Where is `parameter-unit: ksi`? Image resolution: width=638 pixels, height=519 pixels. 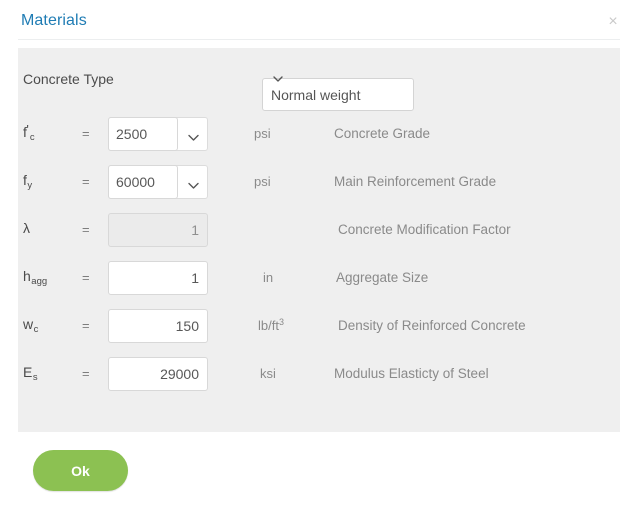 parameter-unit: ksi is located at coordinates (268, 373).